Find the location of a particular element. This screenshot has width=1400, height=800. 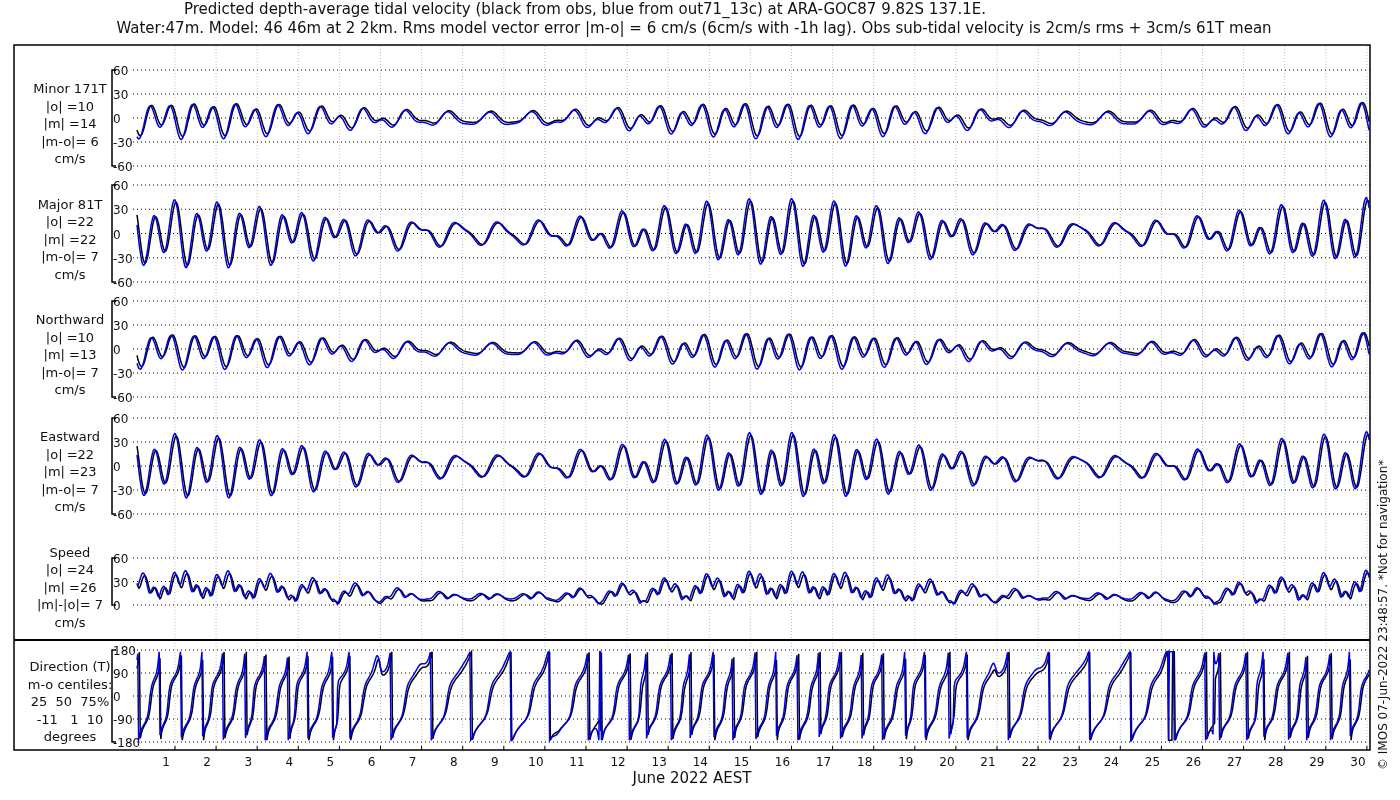

x-tick-label: 8 is located at coordinates (453, 762).